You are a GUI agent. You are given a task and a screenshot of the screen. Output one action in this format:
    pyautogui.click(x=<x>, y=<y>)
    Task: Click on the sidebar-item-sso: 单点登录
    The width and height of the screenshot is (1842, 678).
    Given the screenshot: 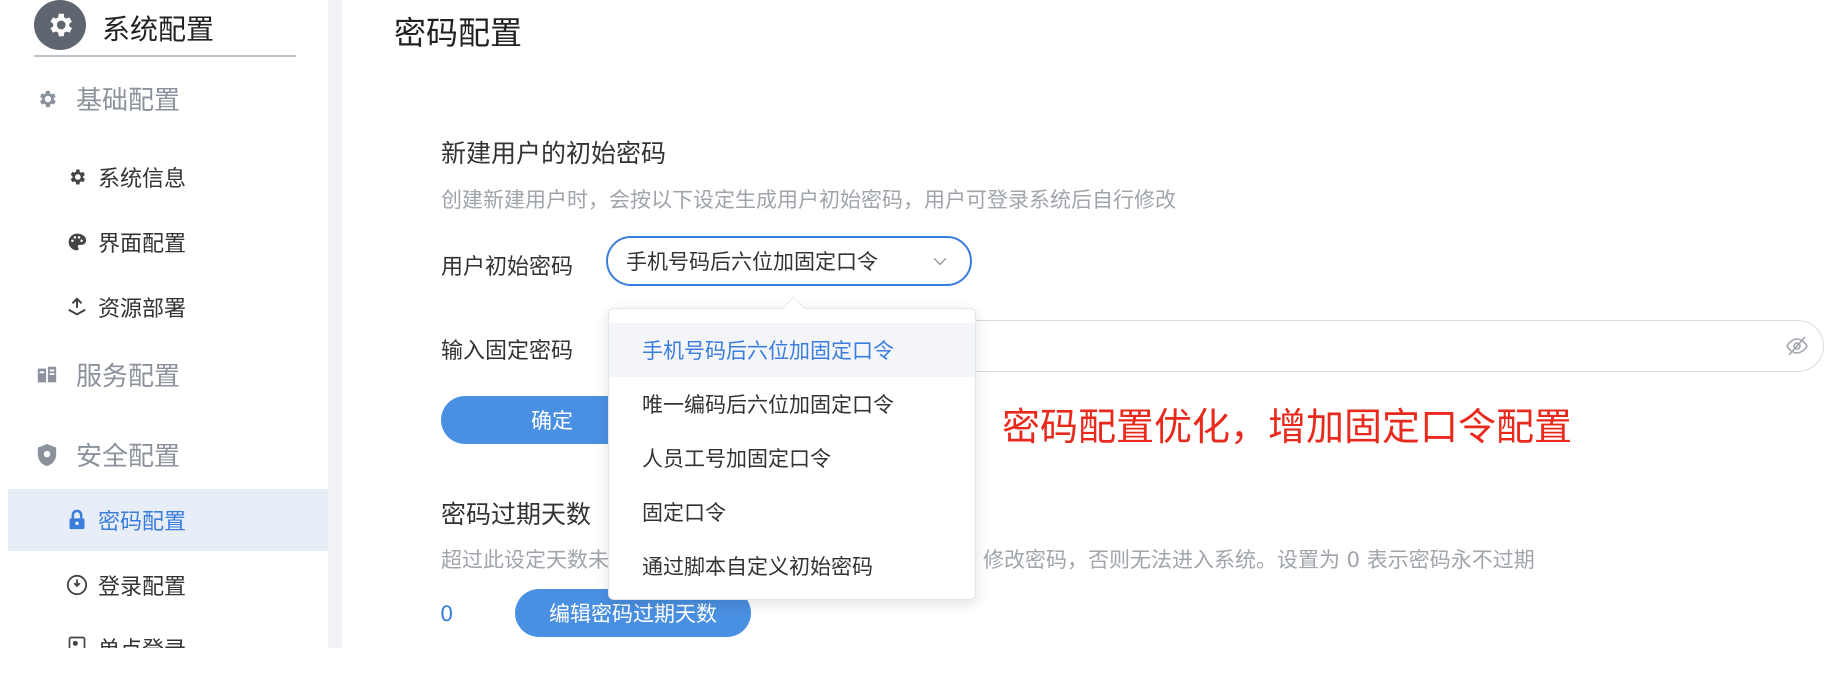 What is the action you would take?
    pyautogui.click(x=164, y=633)
    